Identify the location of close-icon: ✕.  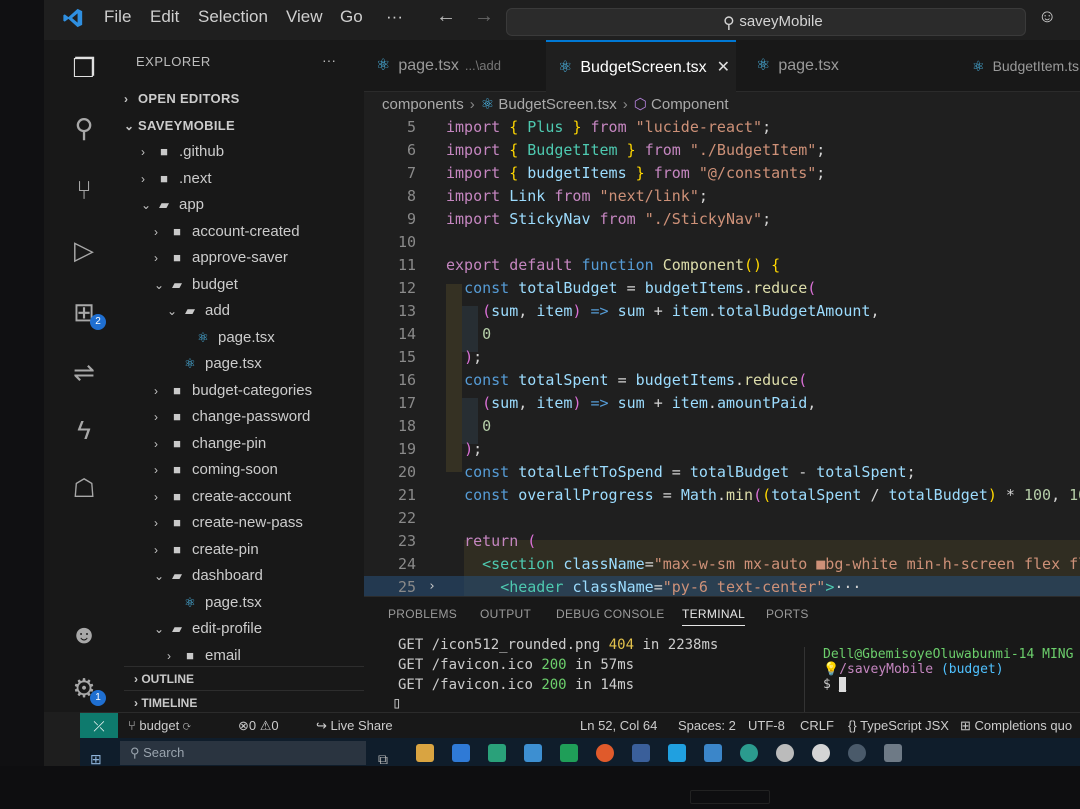
(723, 67).